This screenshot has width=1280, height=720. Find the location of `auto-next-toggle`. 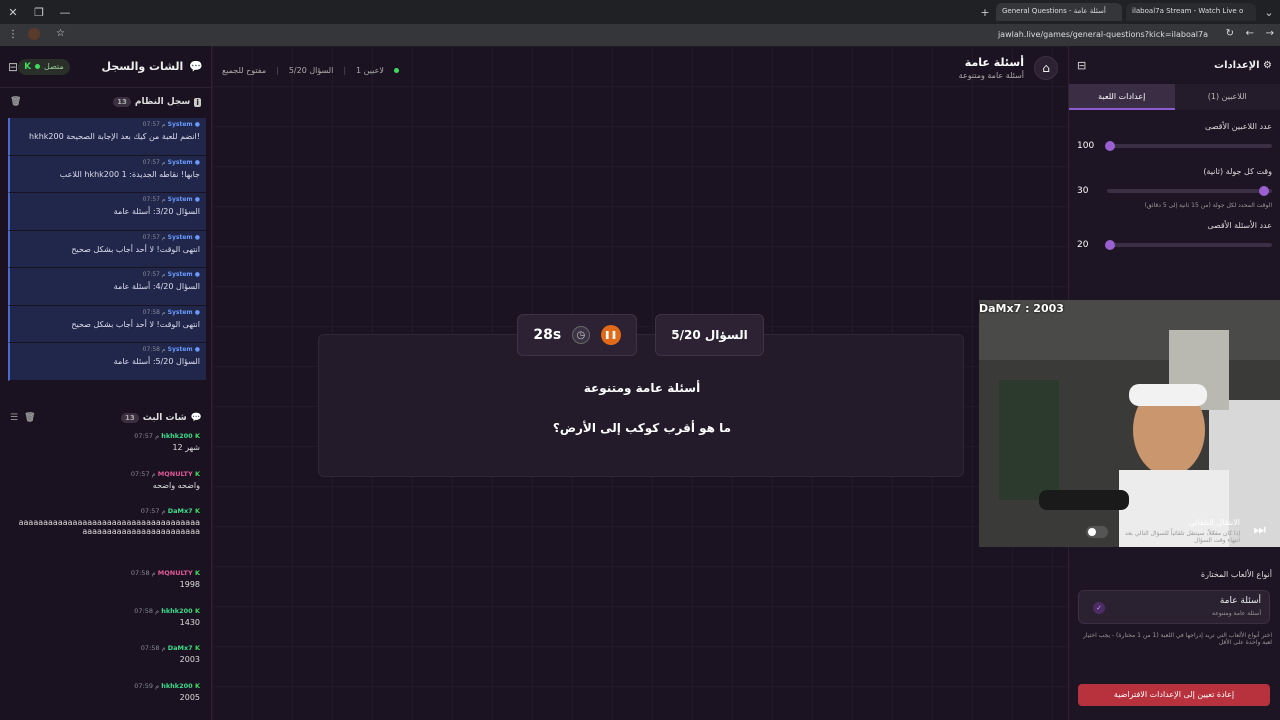

auto-next-toggle is located at coordinates (1097, 532).